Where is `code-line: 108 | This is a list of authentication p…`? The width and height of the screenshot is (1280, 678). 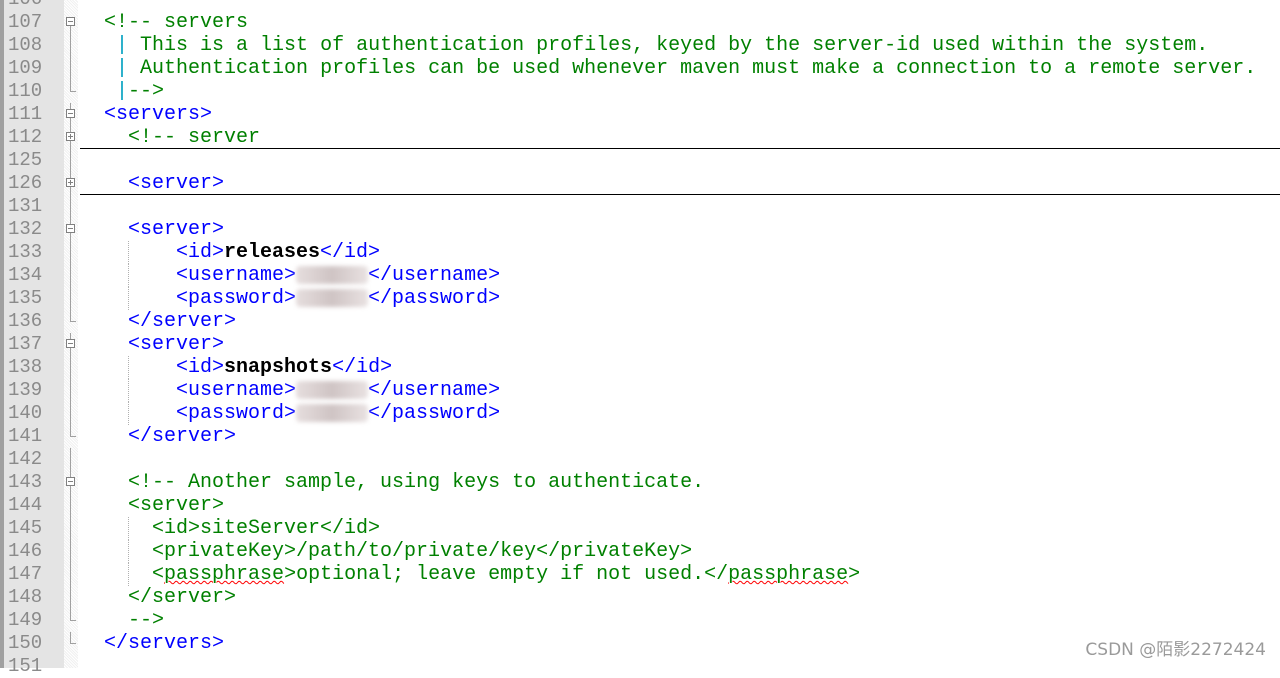 code-line: 108 | This is a list of authentication p… is located at coordinates (640, 45).